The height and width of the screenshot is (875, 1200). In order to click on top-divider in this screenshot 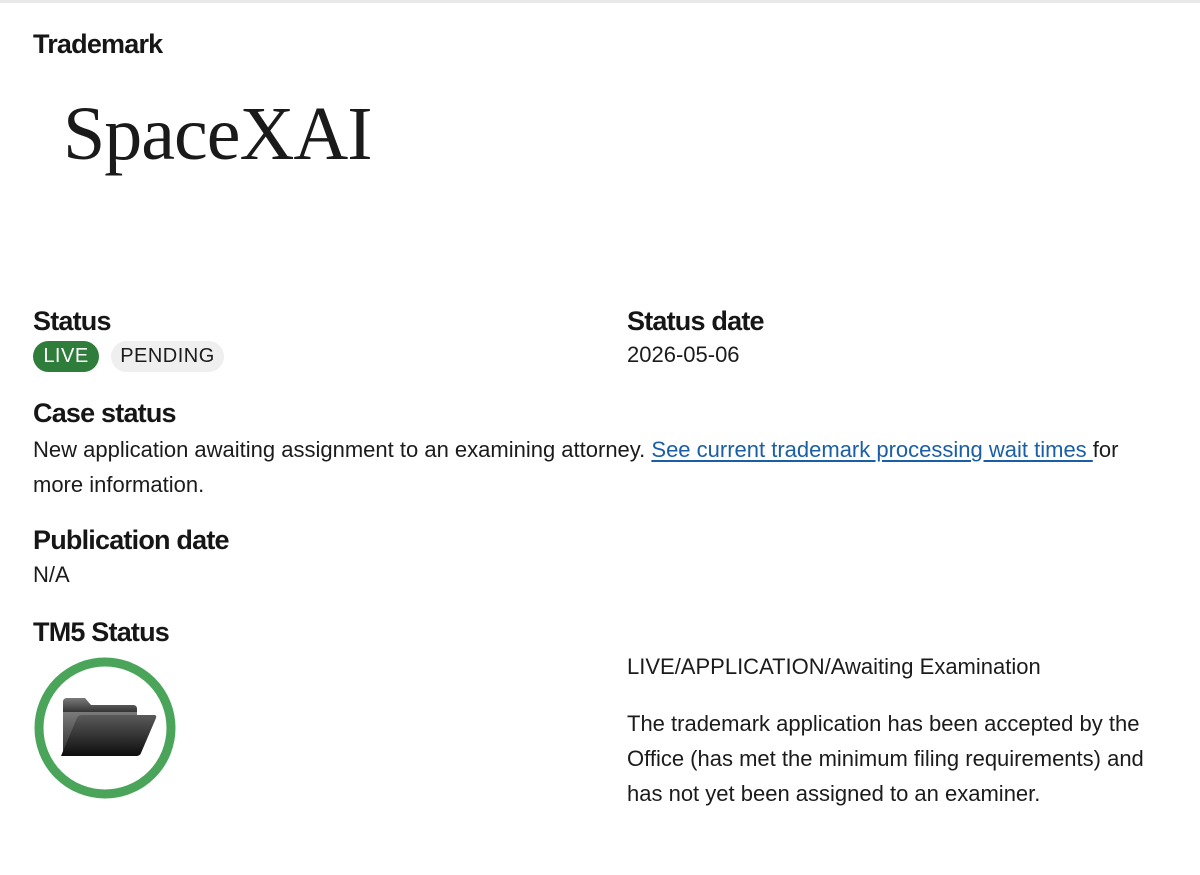, I will do `click(600, 1)`.